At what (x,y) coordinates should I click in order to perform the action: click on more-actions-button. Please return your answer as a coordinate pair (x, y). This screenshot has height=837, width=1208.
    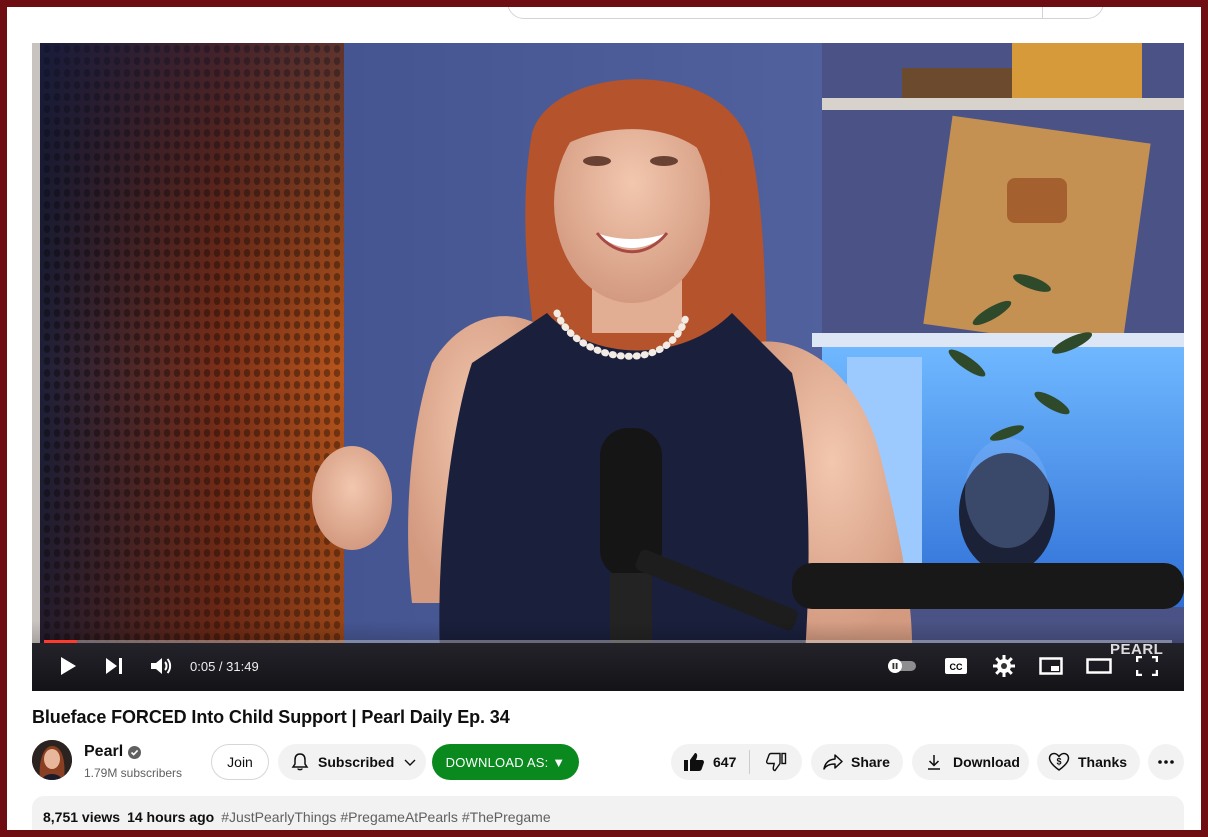
    Looking at the image, I should click on (1166, 762).